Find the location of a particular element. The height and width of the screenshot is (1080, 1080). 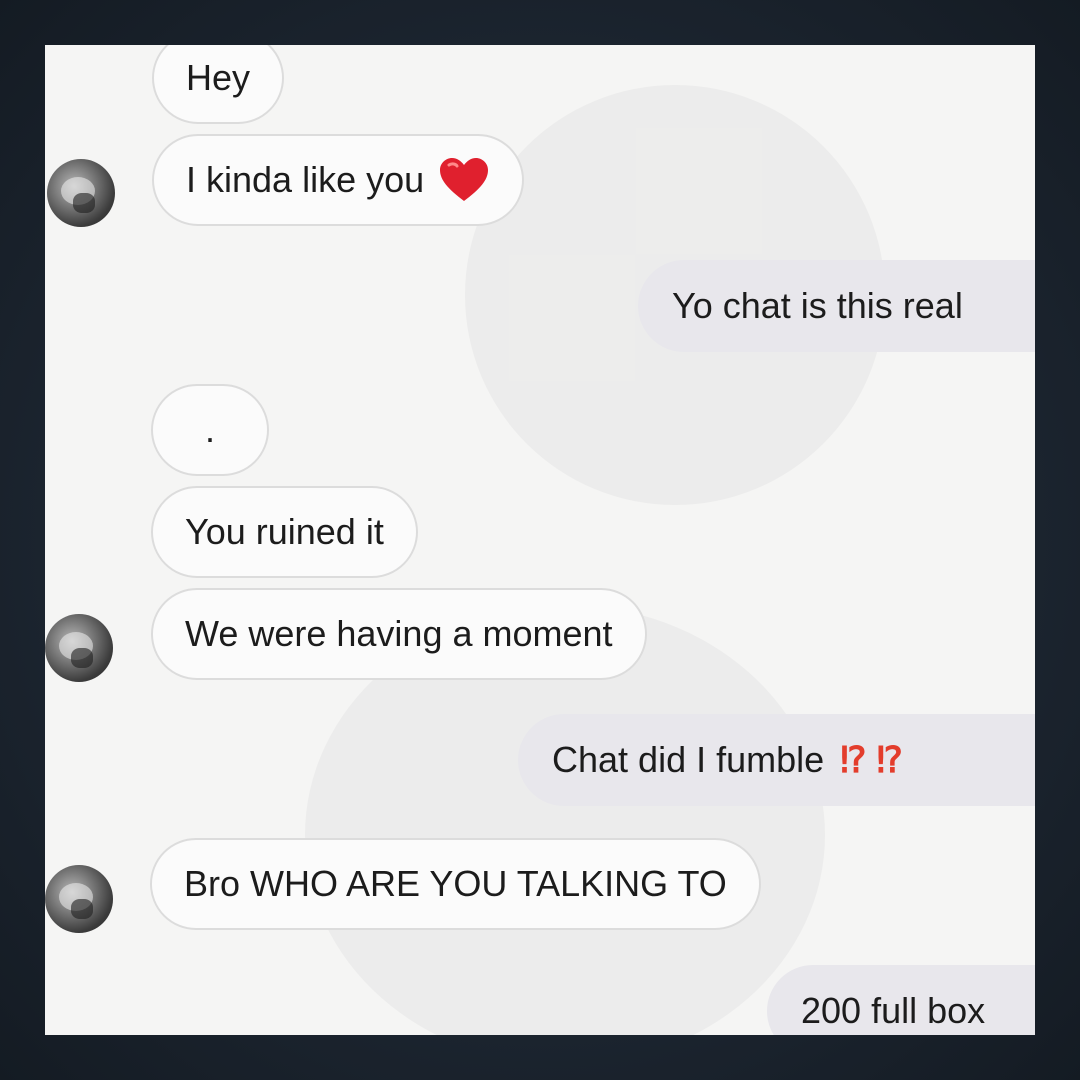

message-bubble-incoming: Hey is located at coordinates (218, 84).